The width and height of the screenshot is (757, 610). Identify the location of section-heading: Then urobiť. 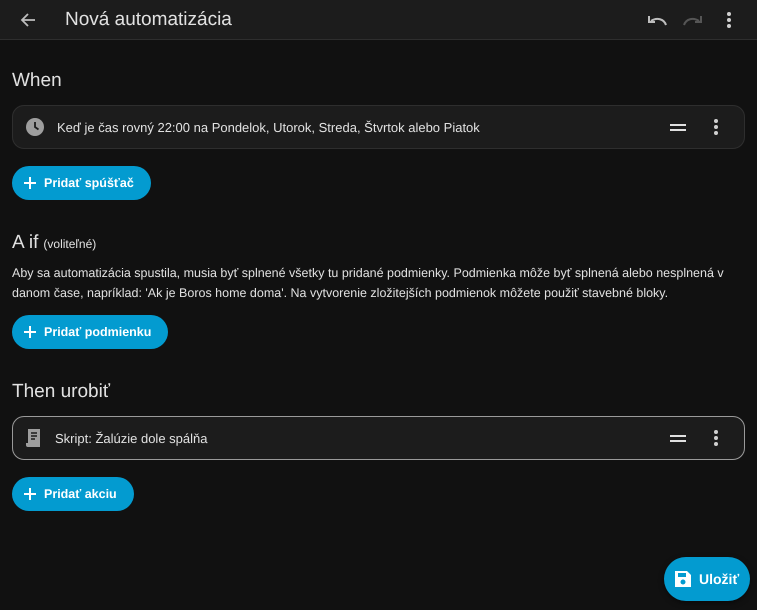
(62, 392).